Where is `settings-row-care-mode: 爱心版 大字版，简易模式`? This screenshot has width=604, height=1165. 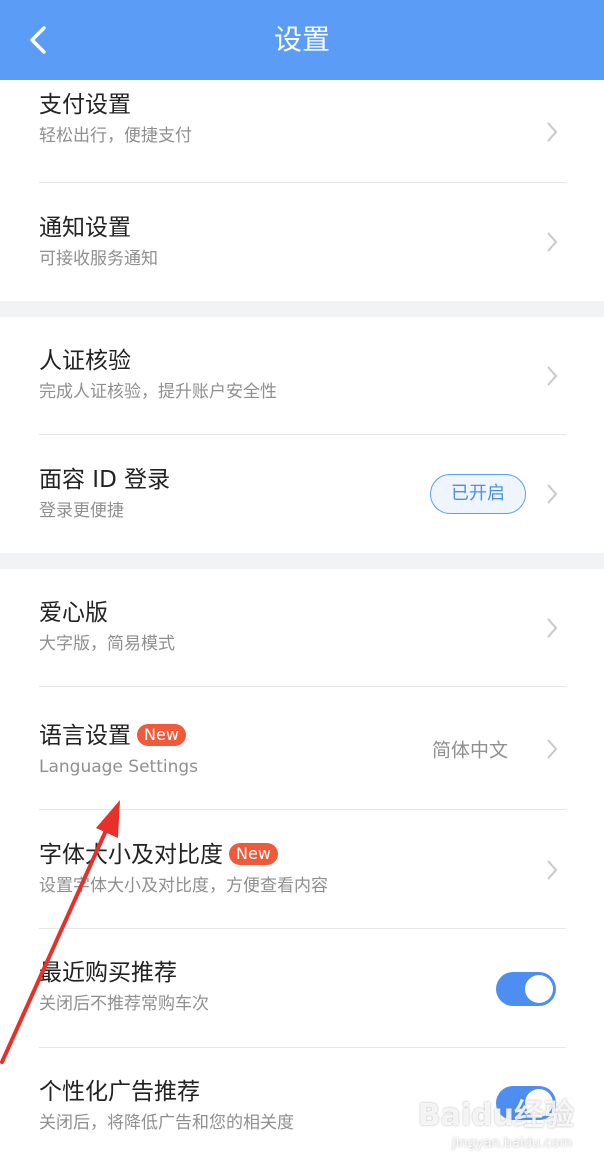 settings-row-care-mode: 爱心版 大字版，简易模式 is located at coordinates (302, 628).